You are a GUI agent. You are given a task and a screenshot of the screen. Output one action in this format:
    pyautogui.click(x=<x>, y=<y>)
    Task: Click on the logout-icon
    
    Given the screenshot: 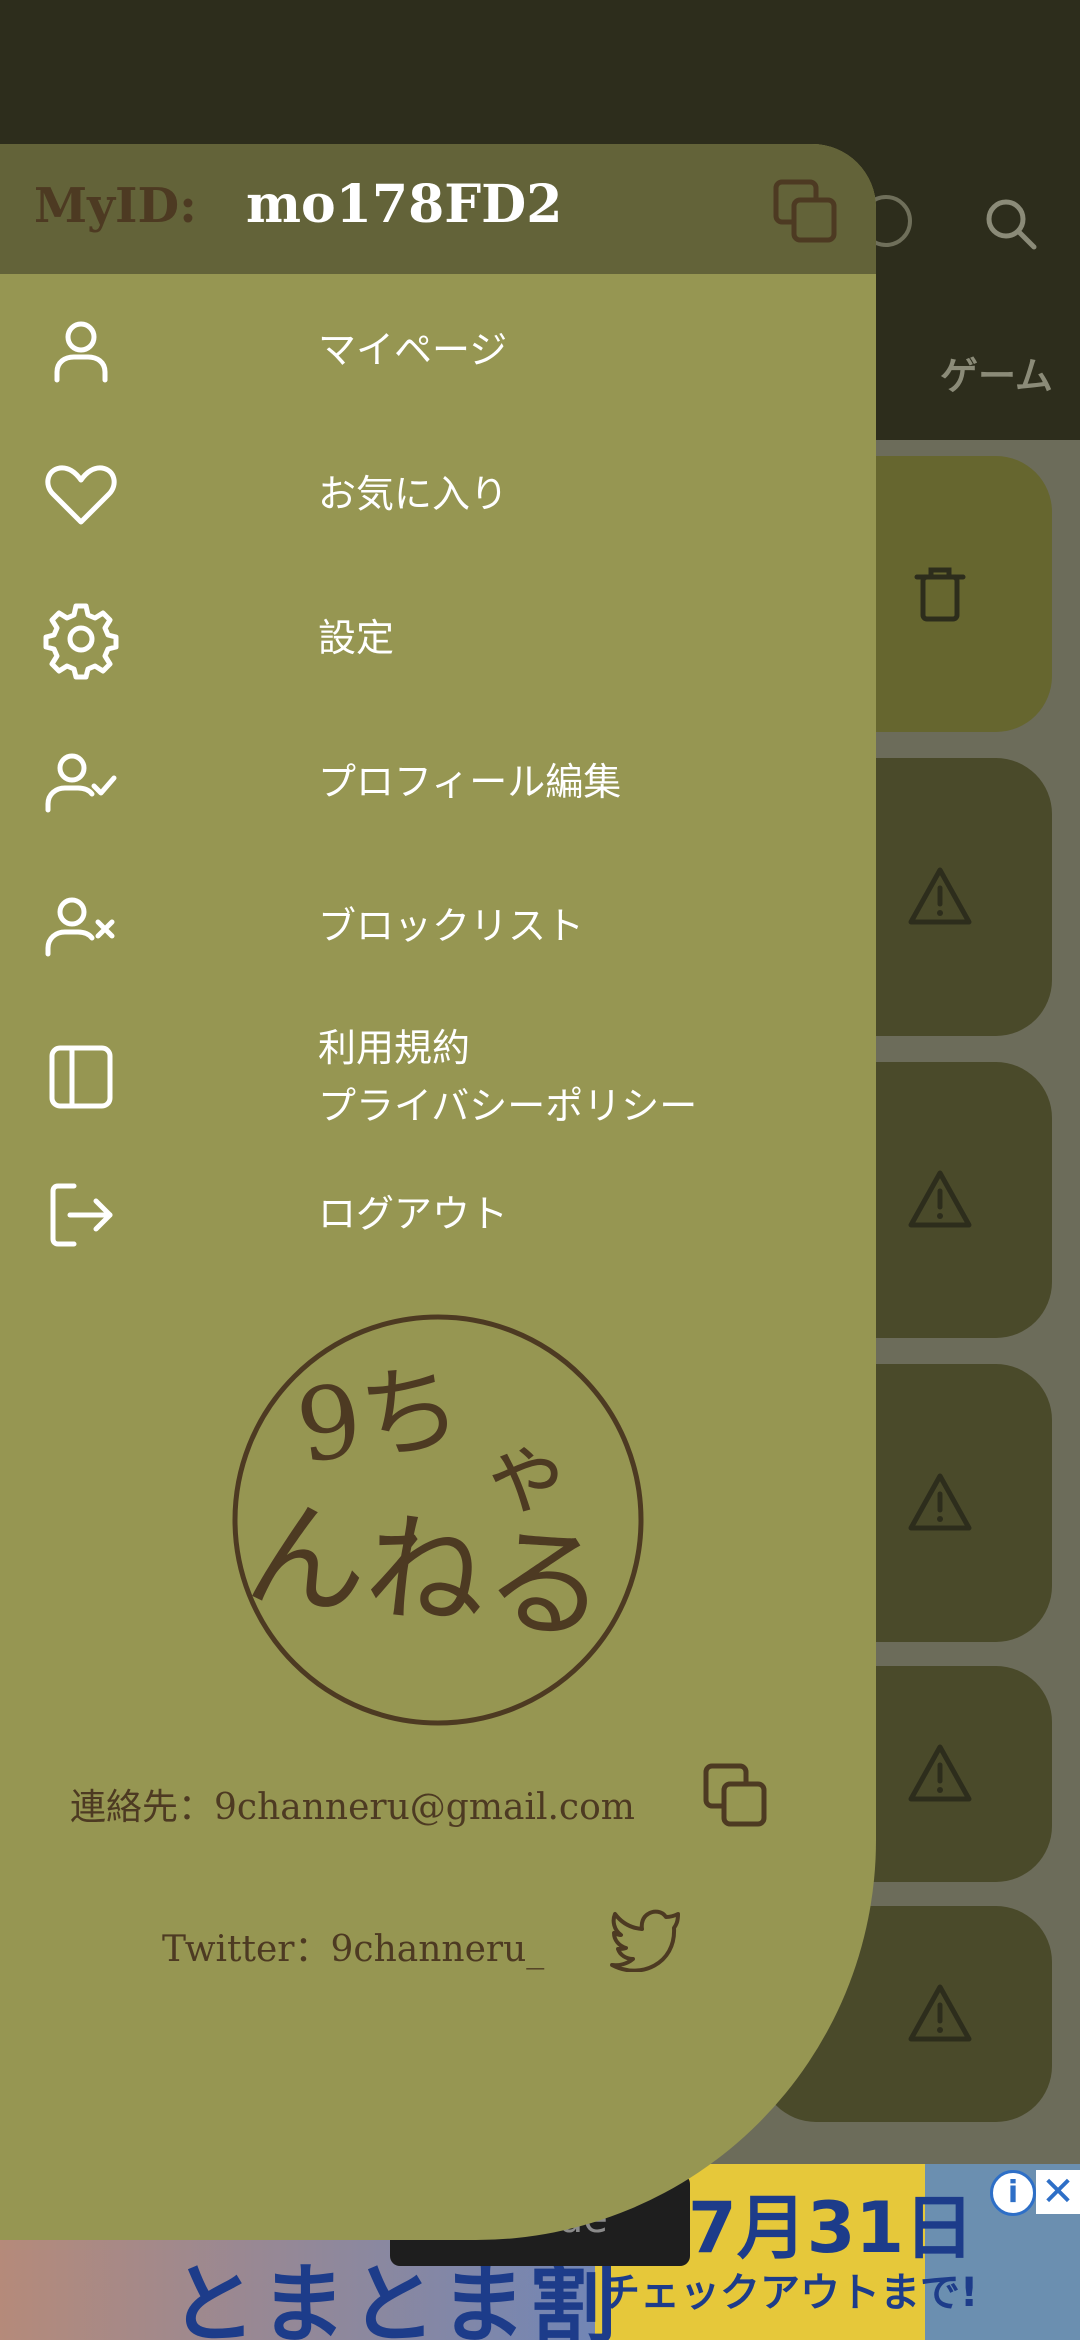 What is the action you would take?
    pyautogui.click(x=81, y=1215)
    